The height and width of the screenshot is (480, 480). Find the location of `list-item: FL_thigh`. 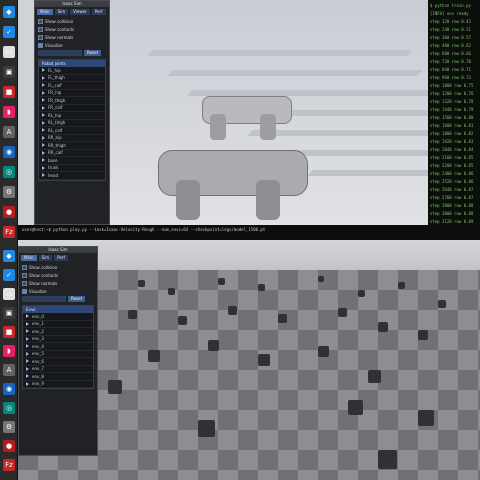

list-item: FL_thigh is located at coordinates (72, 78).